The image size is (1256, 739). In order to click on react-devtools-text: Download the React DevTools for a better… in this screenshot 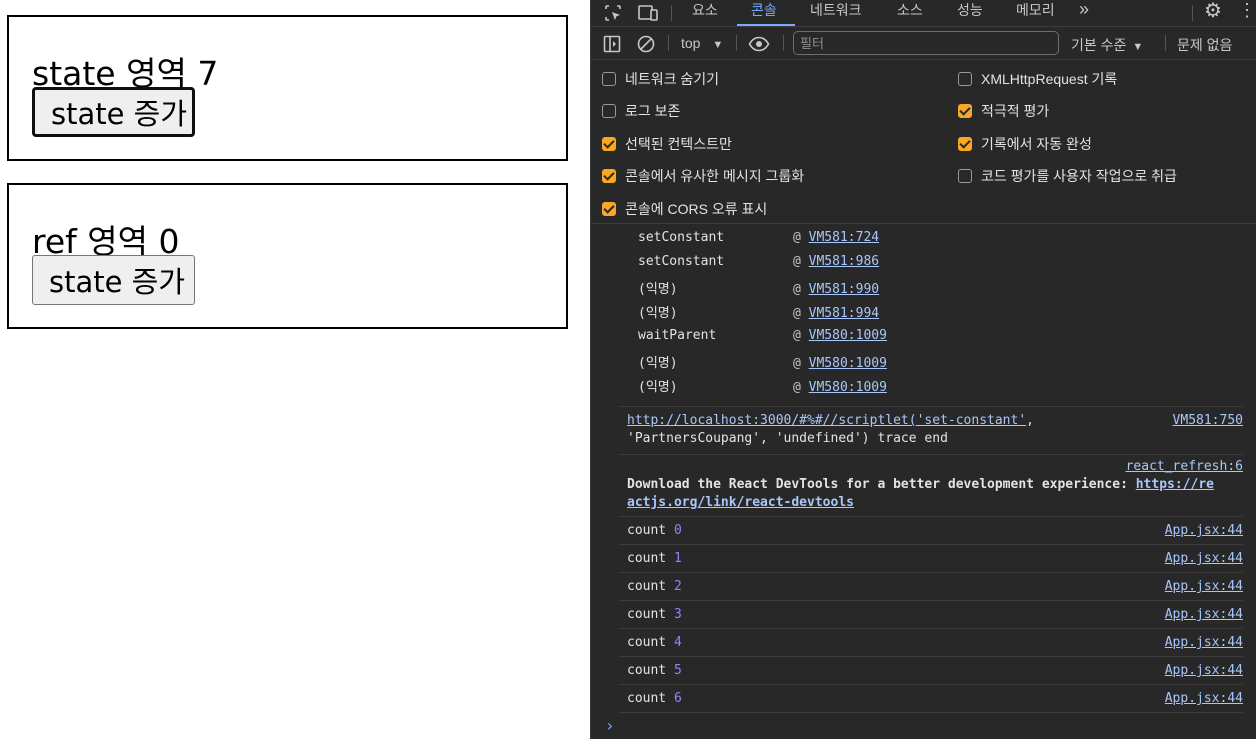, I will do `click(881, 484)`.